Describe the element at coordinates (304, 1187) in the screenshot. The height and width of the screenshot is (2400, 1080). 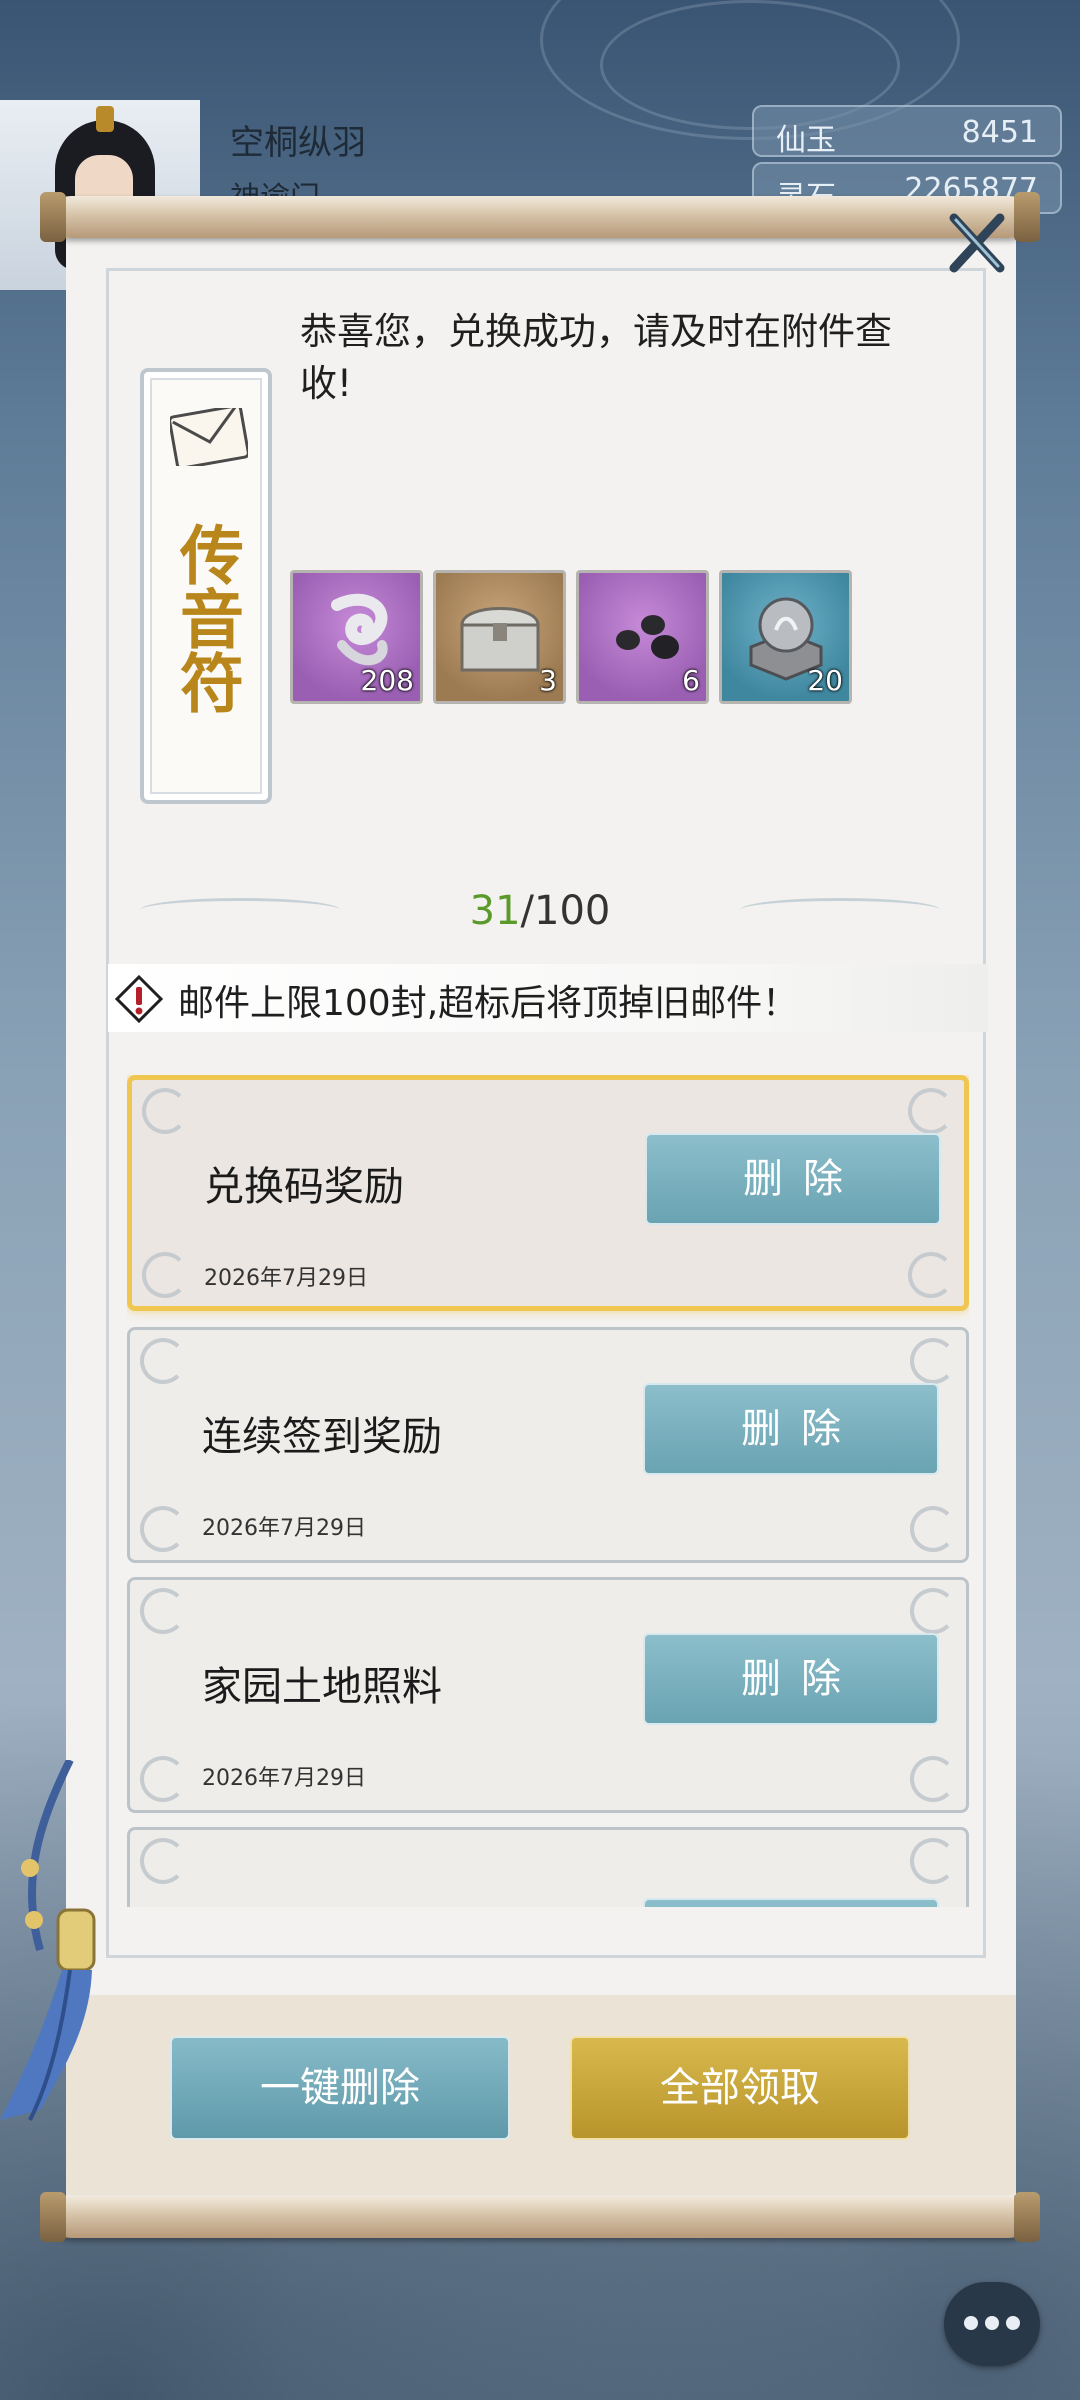
I see `mail-title: 兑换码奖励` at that location.